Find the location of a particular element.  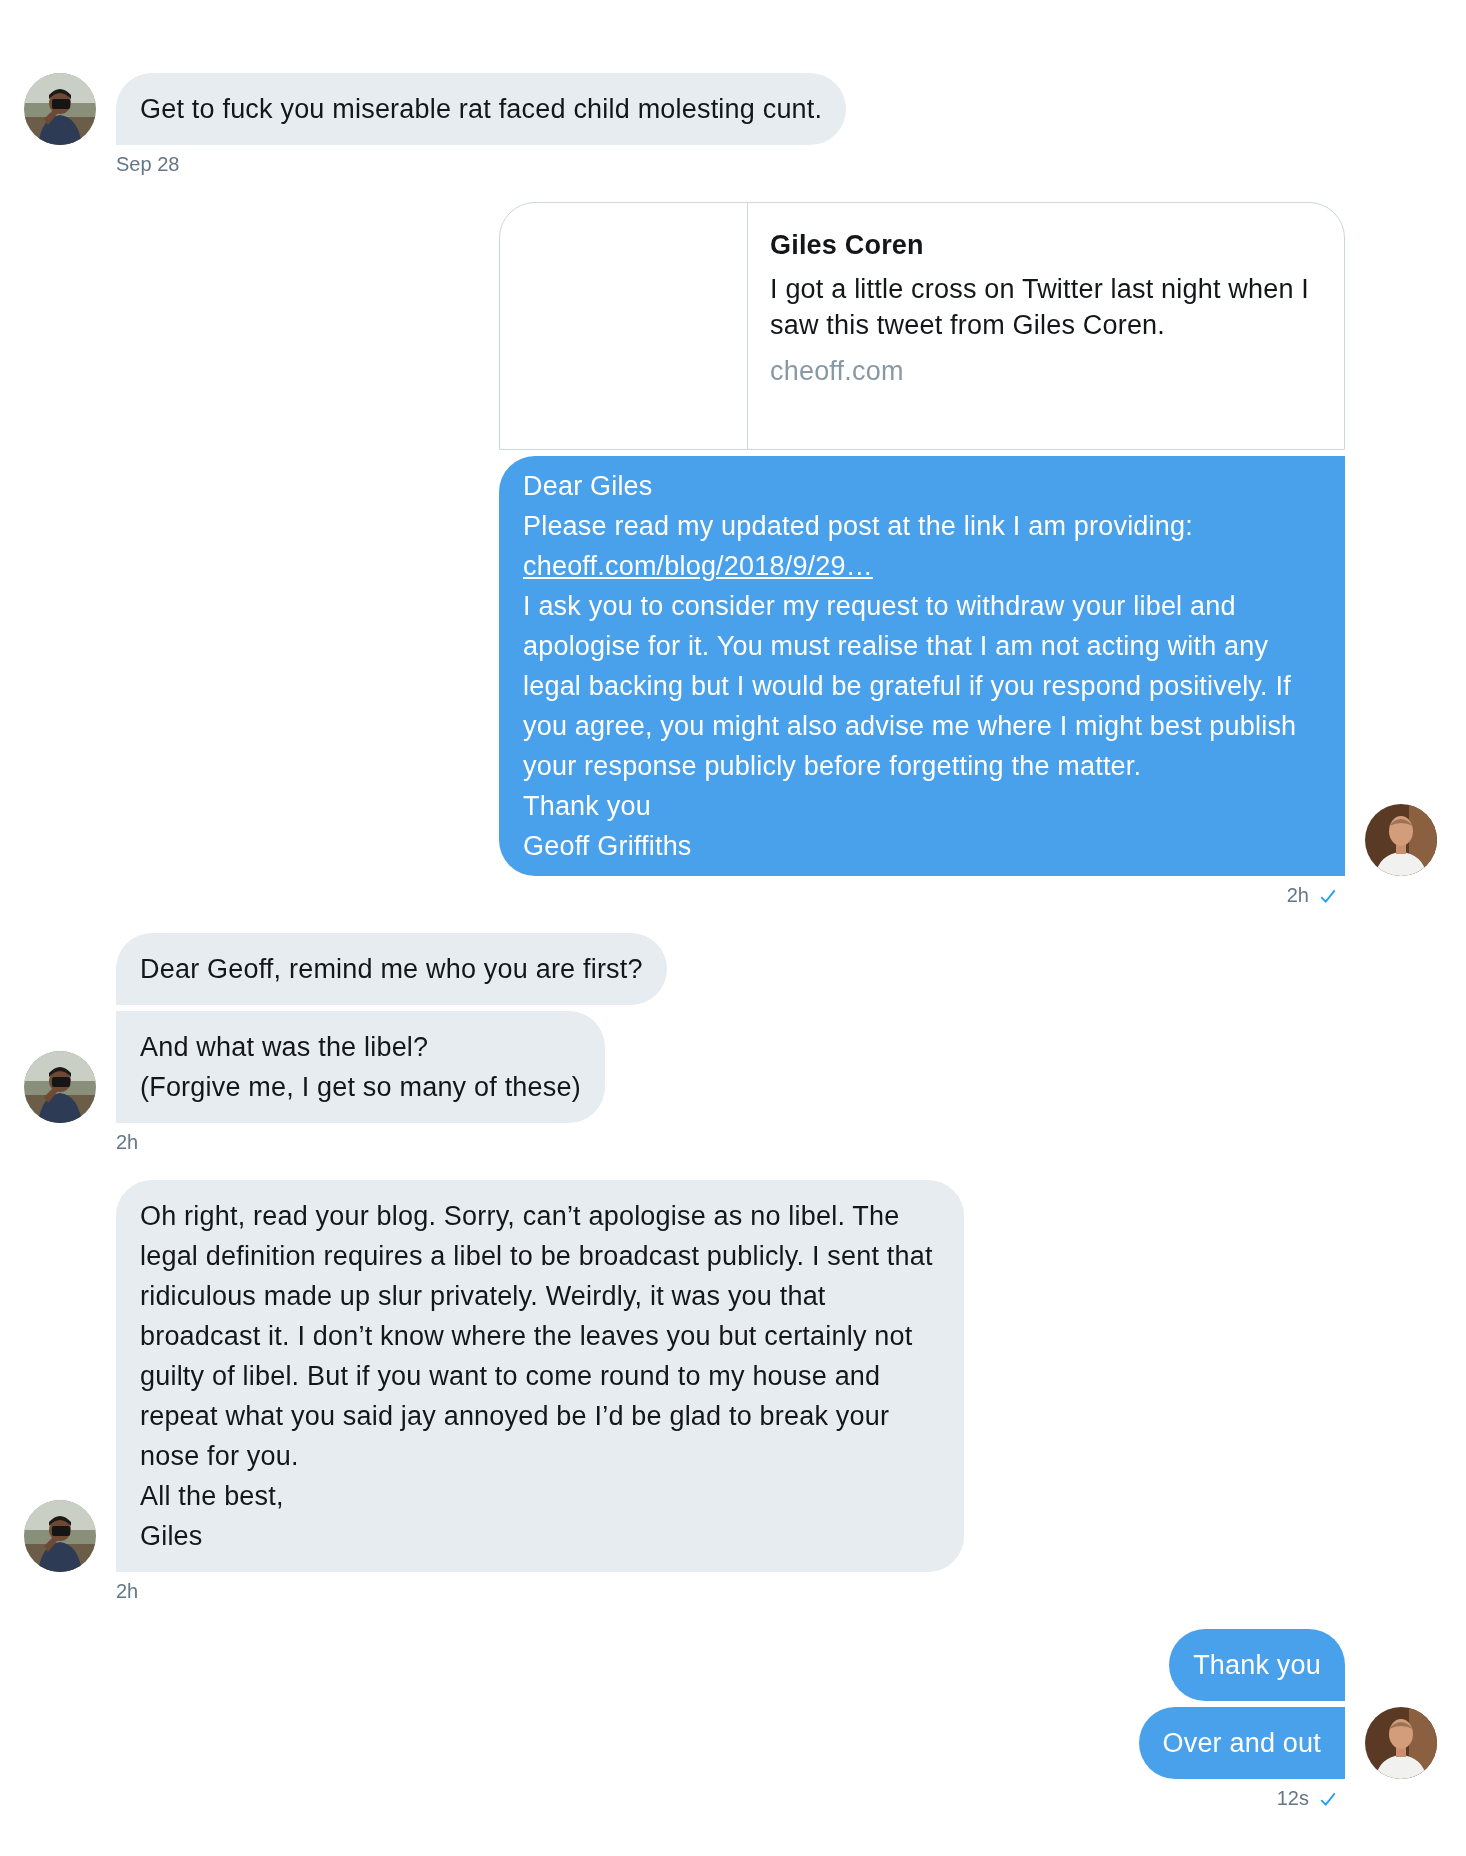

message-text: All the best, is located at coordinates (212, 1496).